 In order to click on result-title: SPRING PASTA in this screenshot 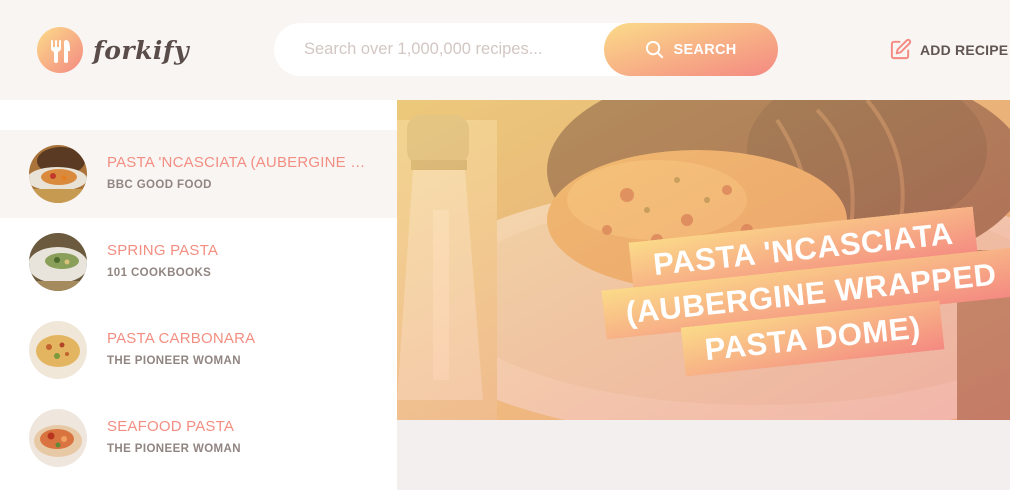, I will do `click(163, 250)`.